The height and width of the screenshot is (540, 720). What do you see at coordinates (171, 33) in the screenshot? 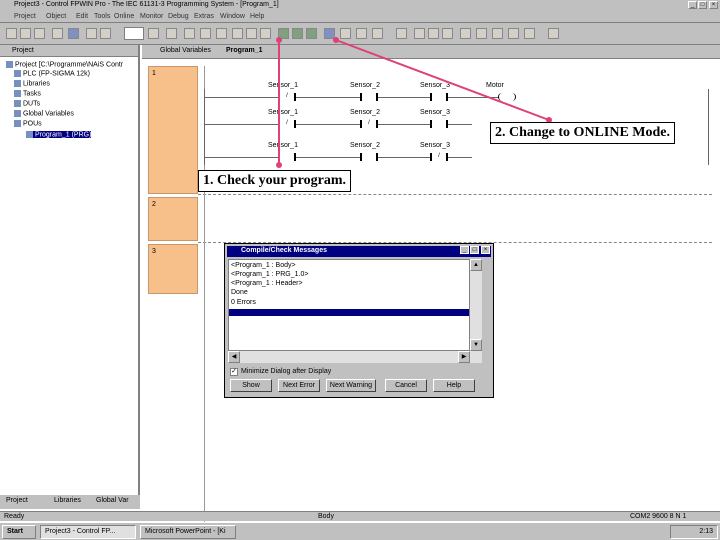
I see `find-icon` at bounding box center [171, 33].